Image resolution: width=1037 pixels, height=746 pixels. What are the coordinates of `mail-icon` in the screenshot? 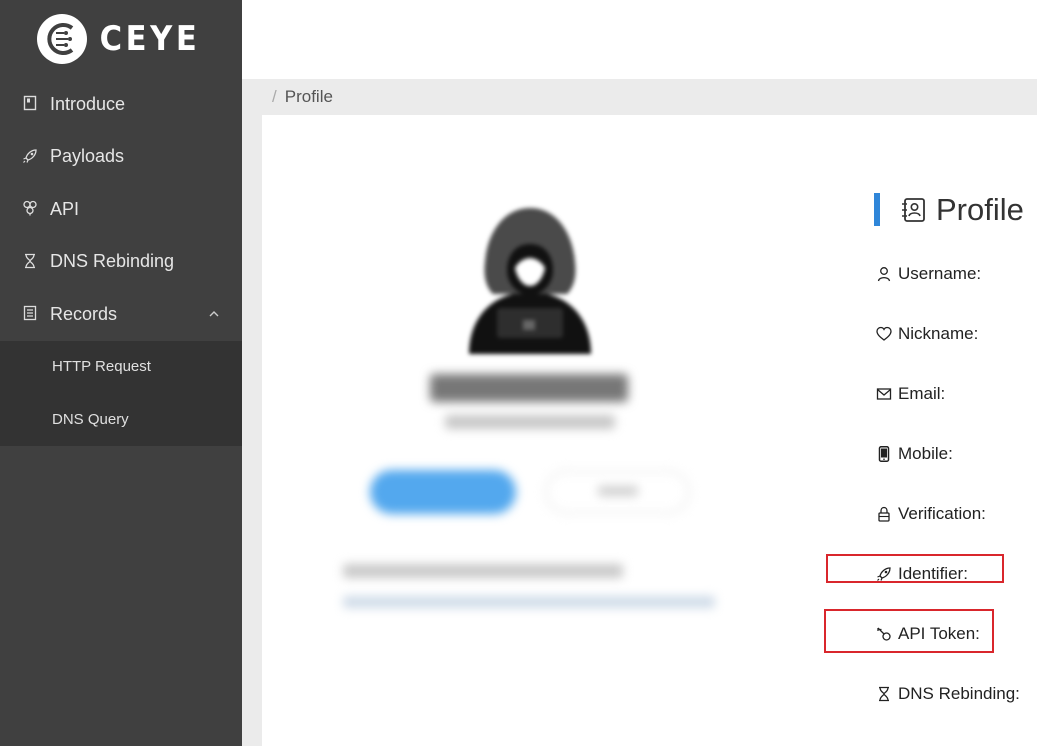 It's located at (884, 394).